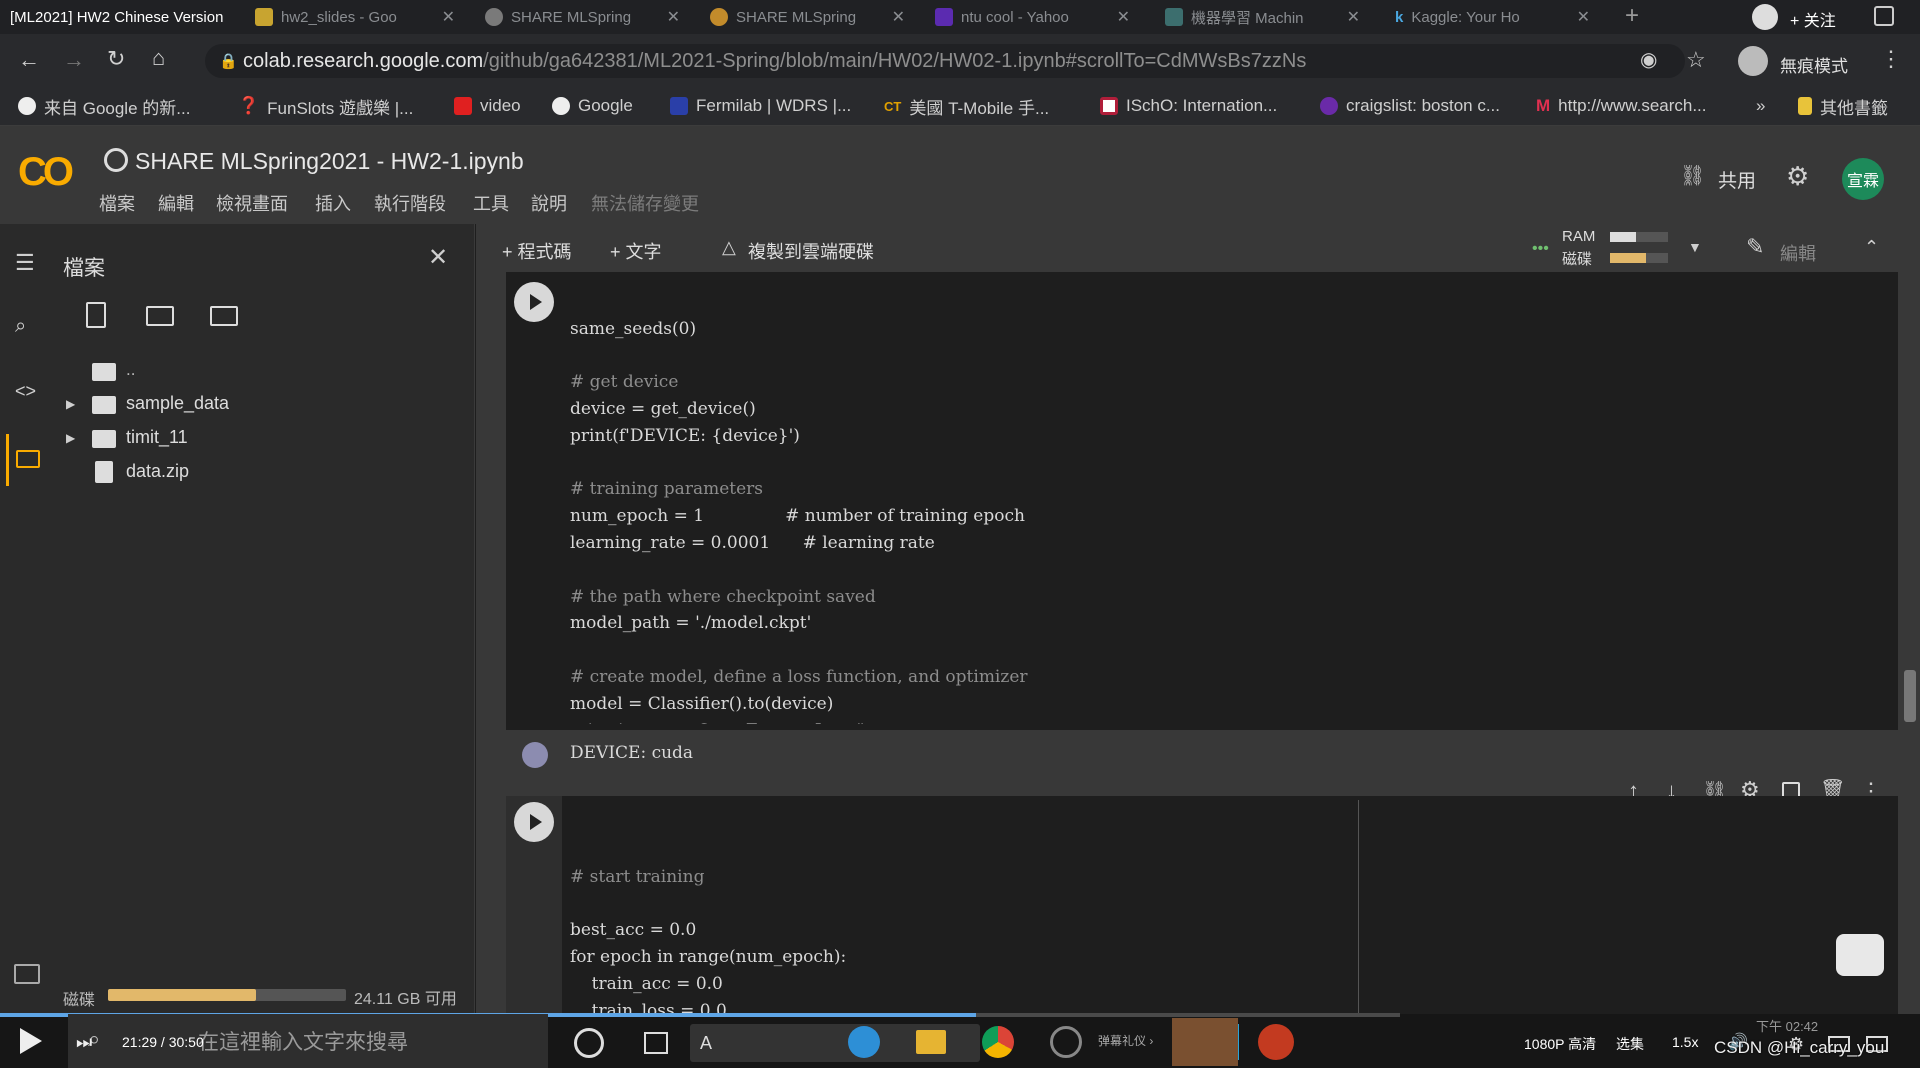 This screenshot has height=1068, width=1920. I want to click on eye-off-icon: ◉, so click(1648, 60).